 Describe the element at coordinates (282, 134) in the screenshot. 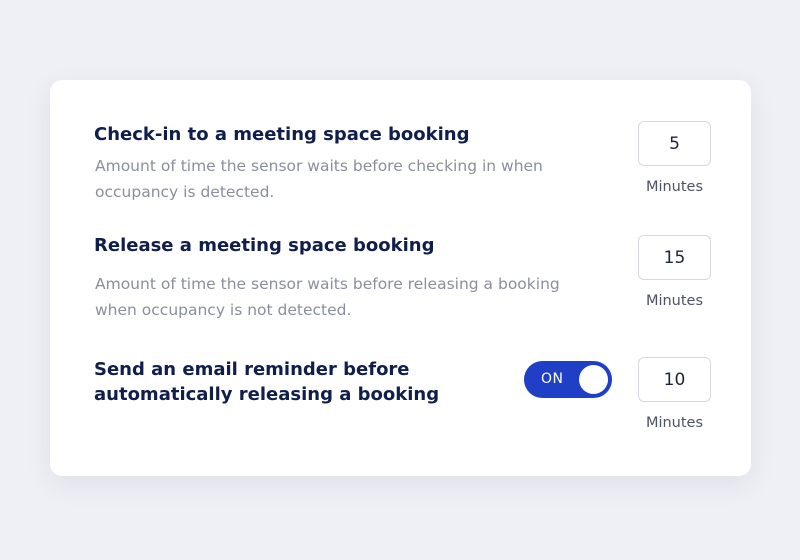

I see `checkin-setting-title: Check-in to a meeting space booking` at that location.